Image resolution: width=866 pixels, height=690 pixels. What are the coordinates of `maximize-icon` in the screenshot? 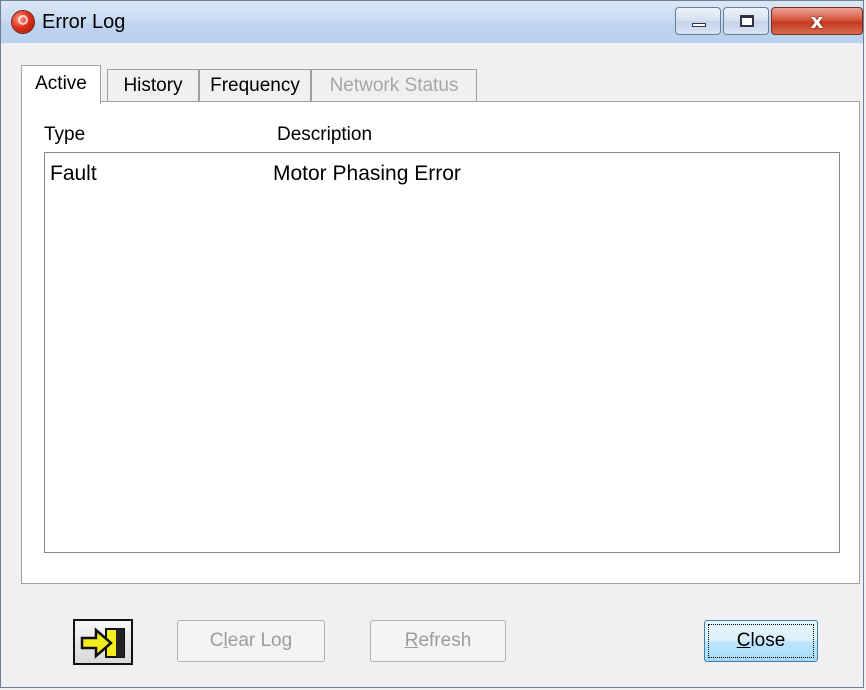 It's located at (747, 21).